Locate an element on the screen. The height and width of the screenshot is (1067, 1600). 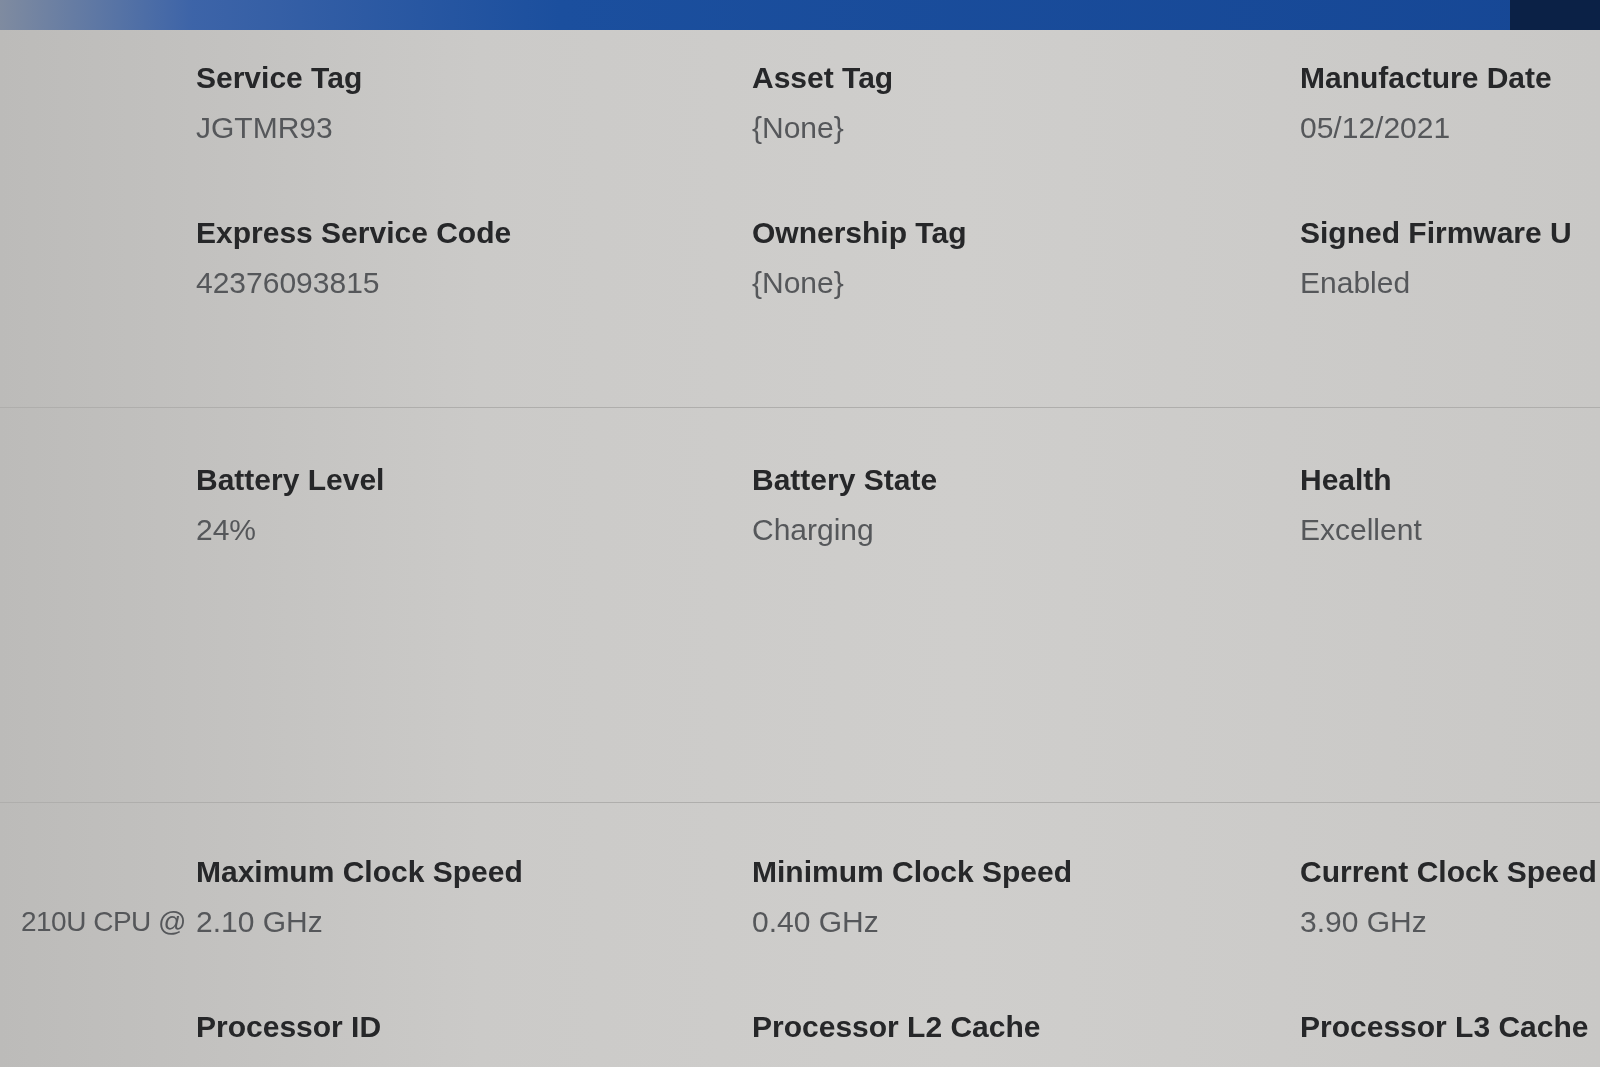
field-value: 210U CPU @ is located at coordinates (103, 922).